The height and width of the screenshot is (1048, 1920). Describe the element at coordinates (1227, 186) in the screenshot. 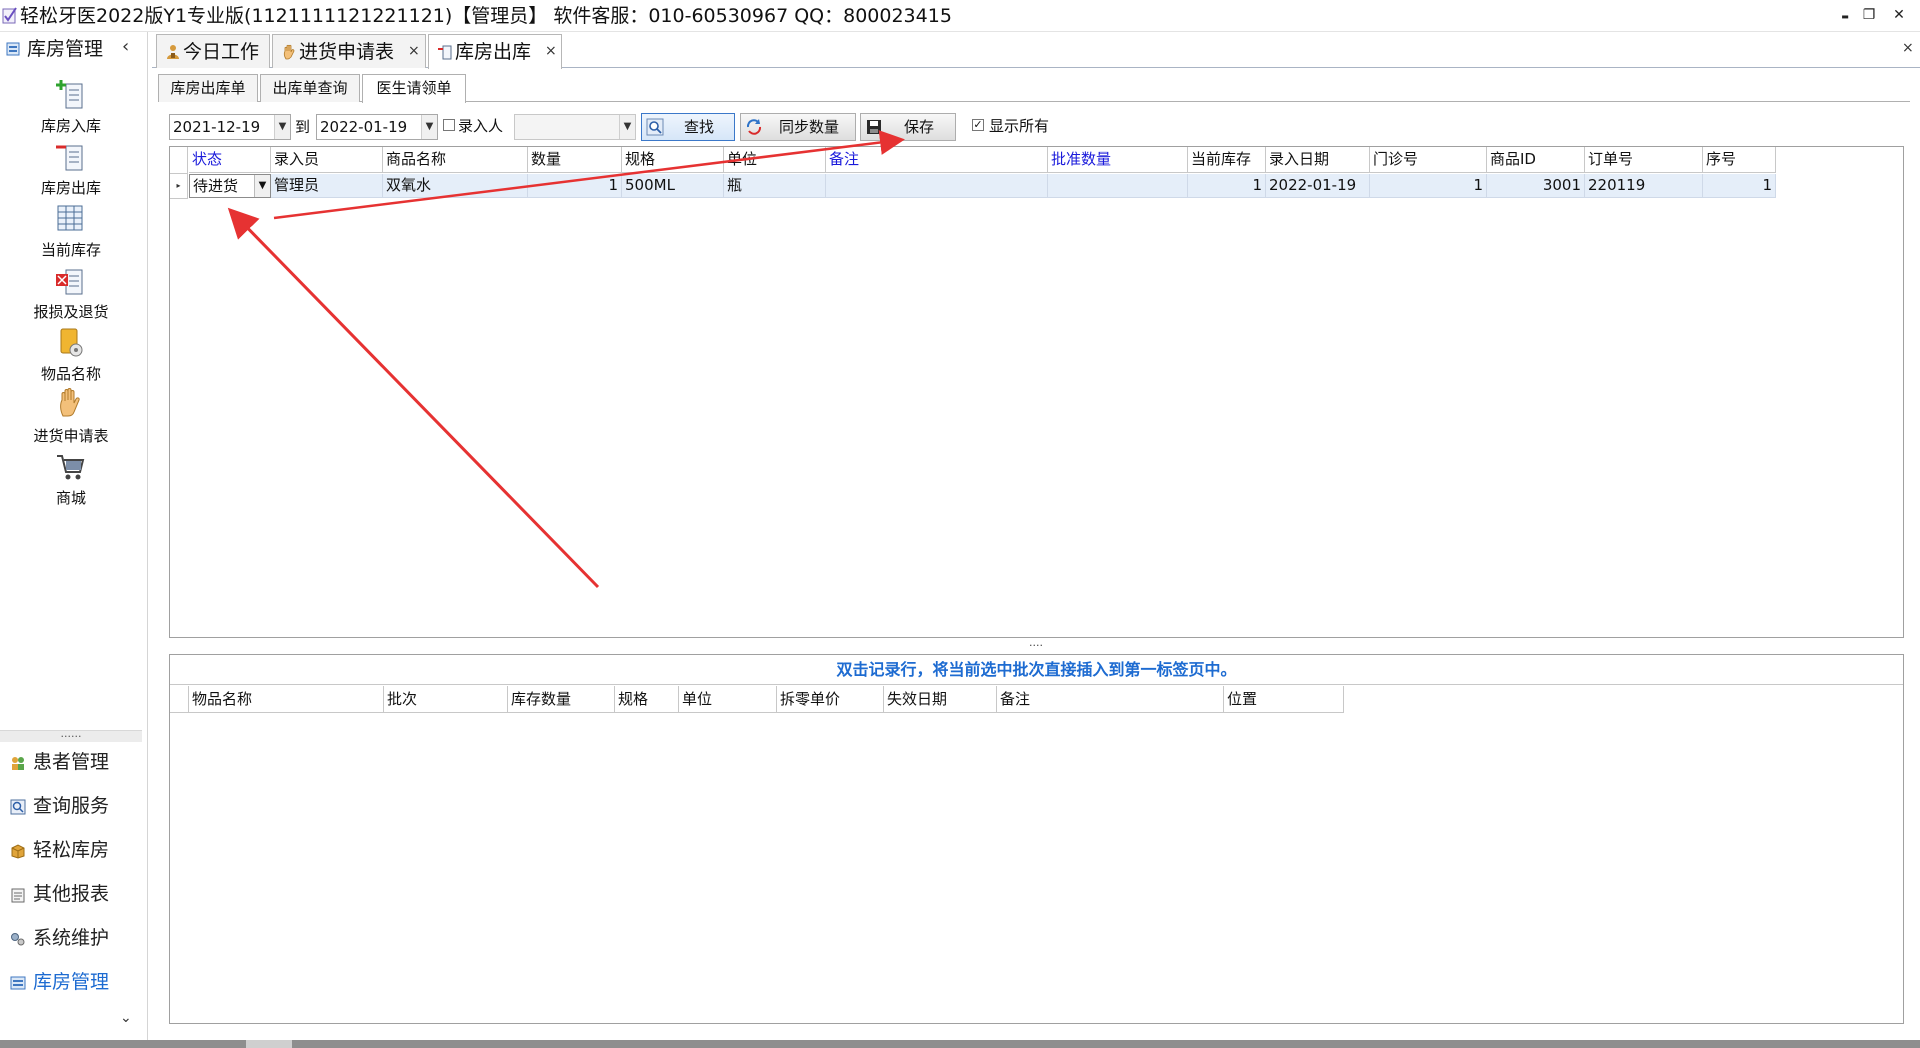

I see `cell-current-stock: 1` at that location.